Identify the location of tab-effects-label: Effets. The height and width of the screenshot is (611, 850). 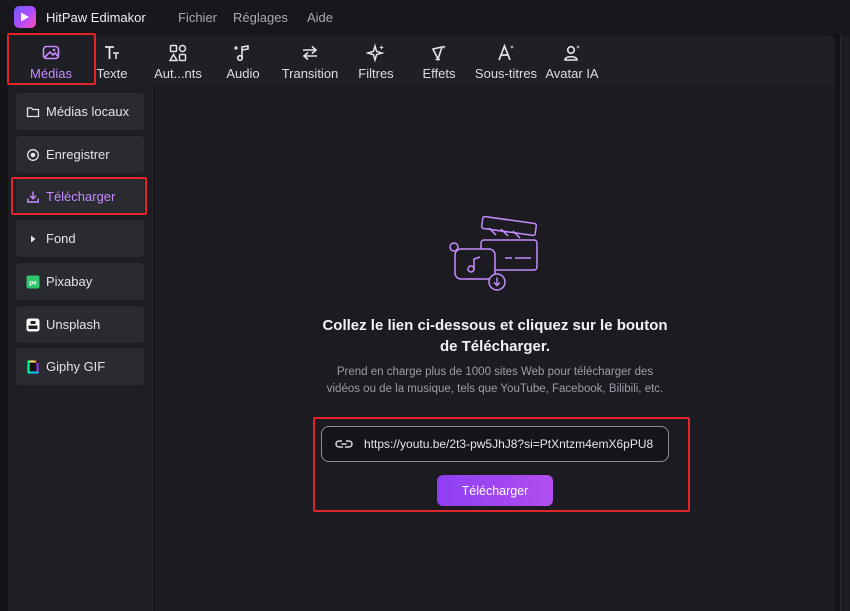
(439, 73).